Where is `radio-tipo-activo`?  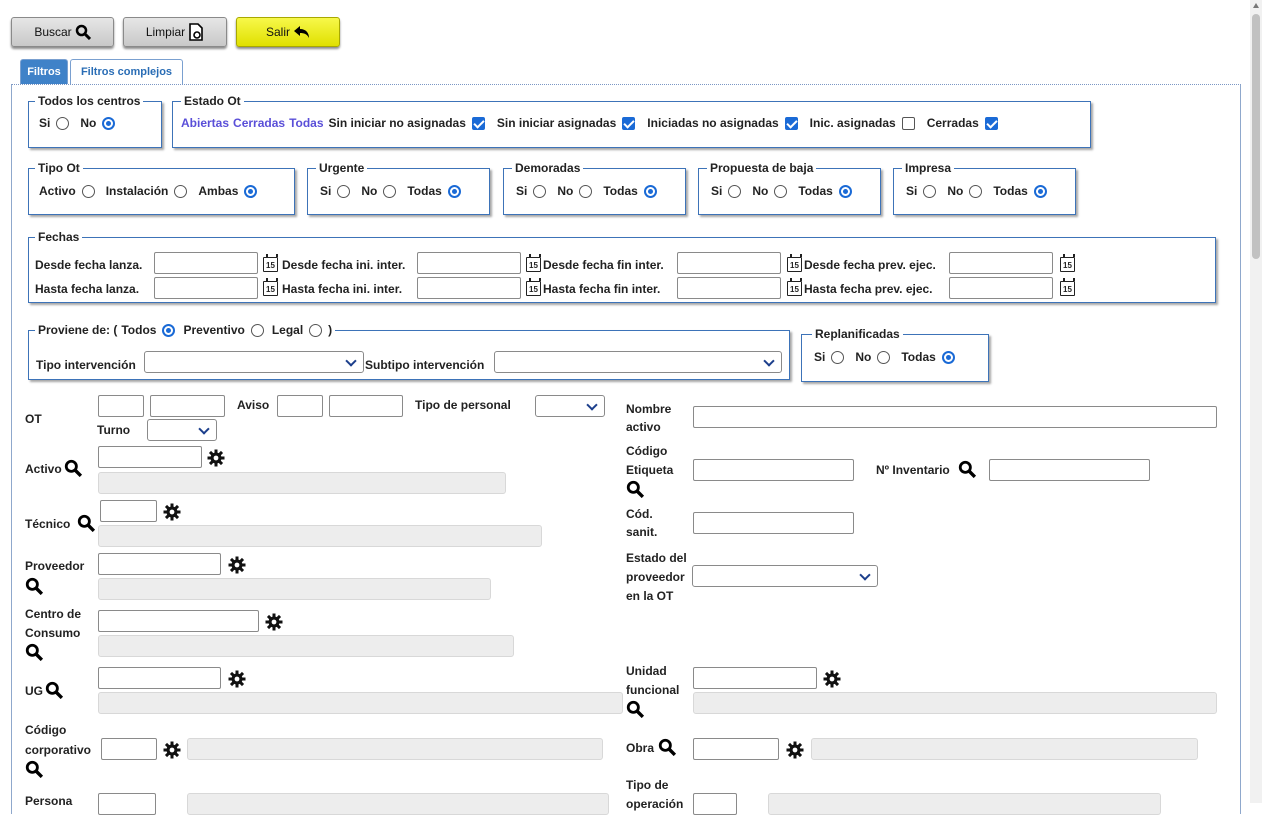 radio-tipo-activo is located at coordinates (88, 191).